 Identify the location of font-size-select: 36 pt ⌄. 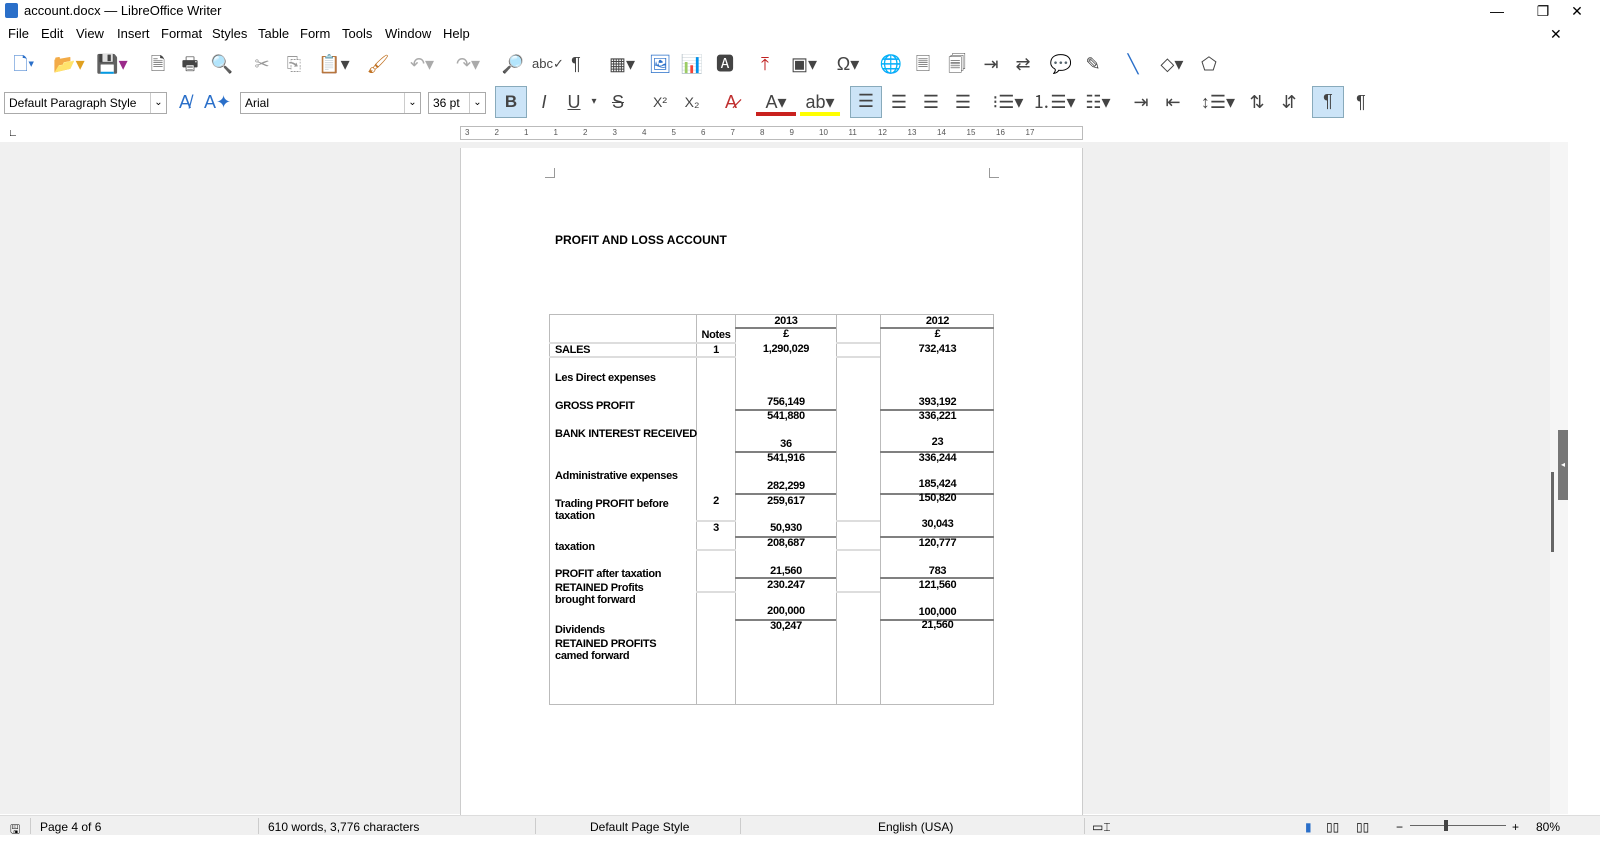
(457, 103).